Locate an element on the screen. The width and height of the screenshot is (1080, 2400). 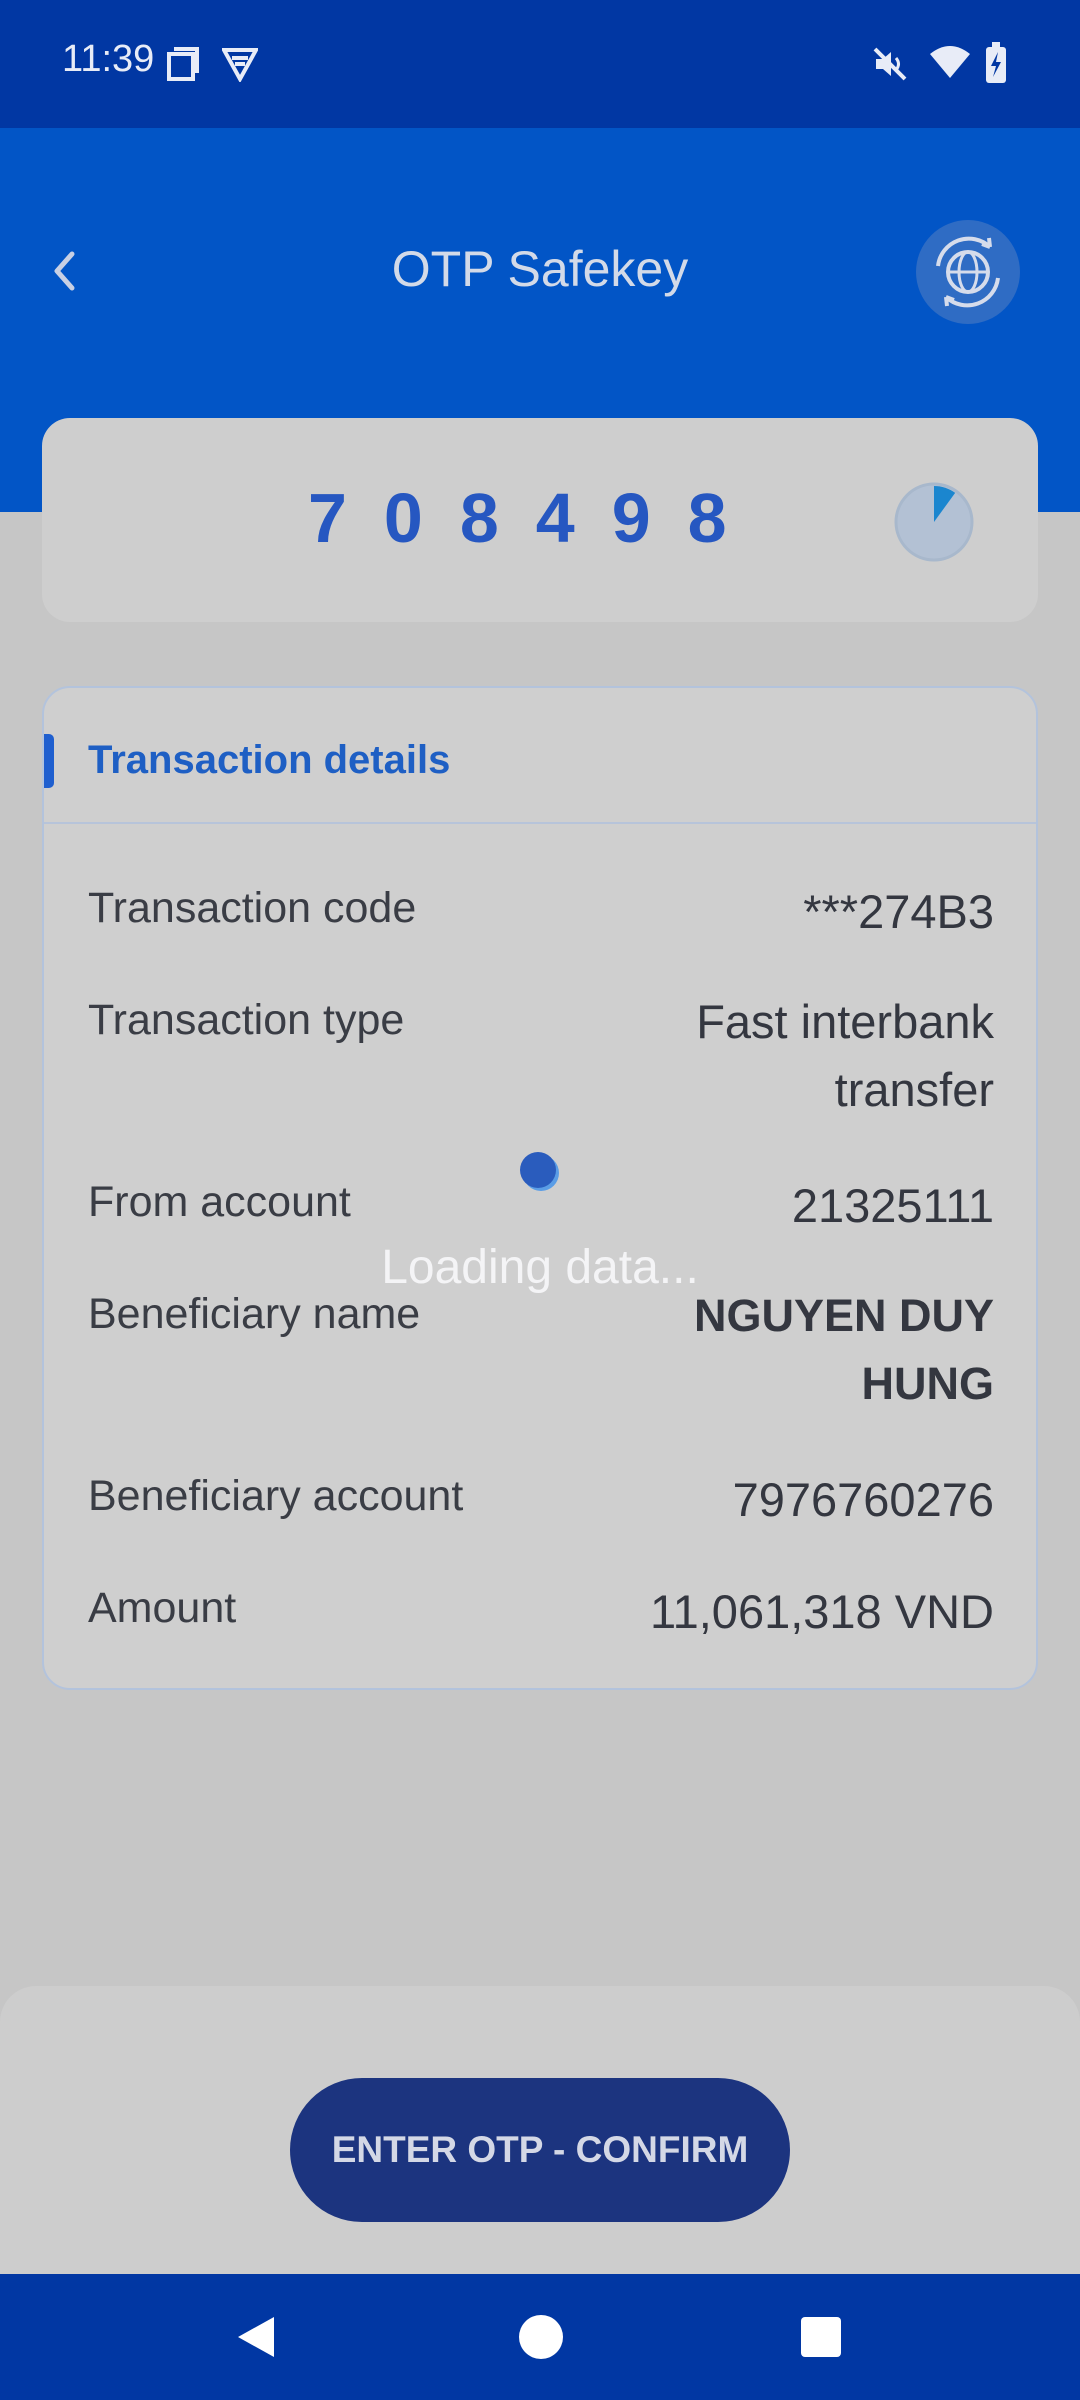
from-account-label: From account is located at coordinates (219, 1202).